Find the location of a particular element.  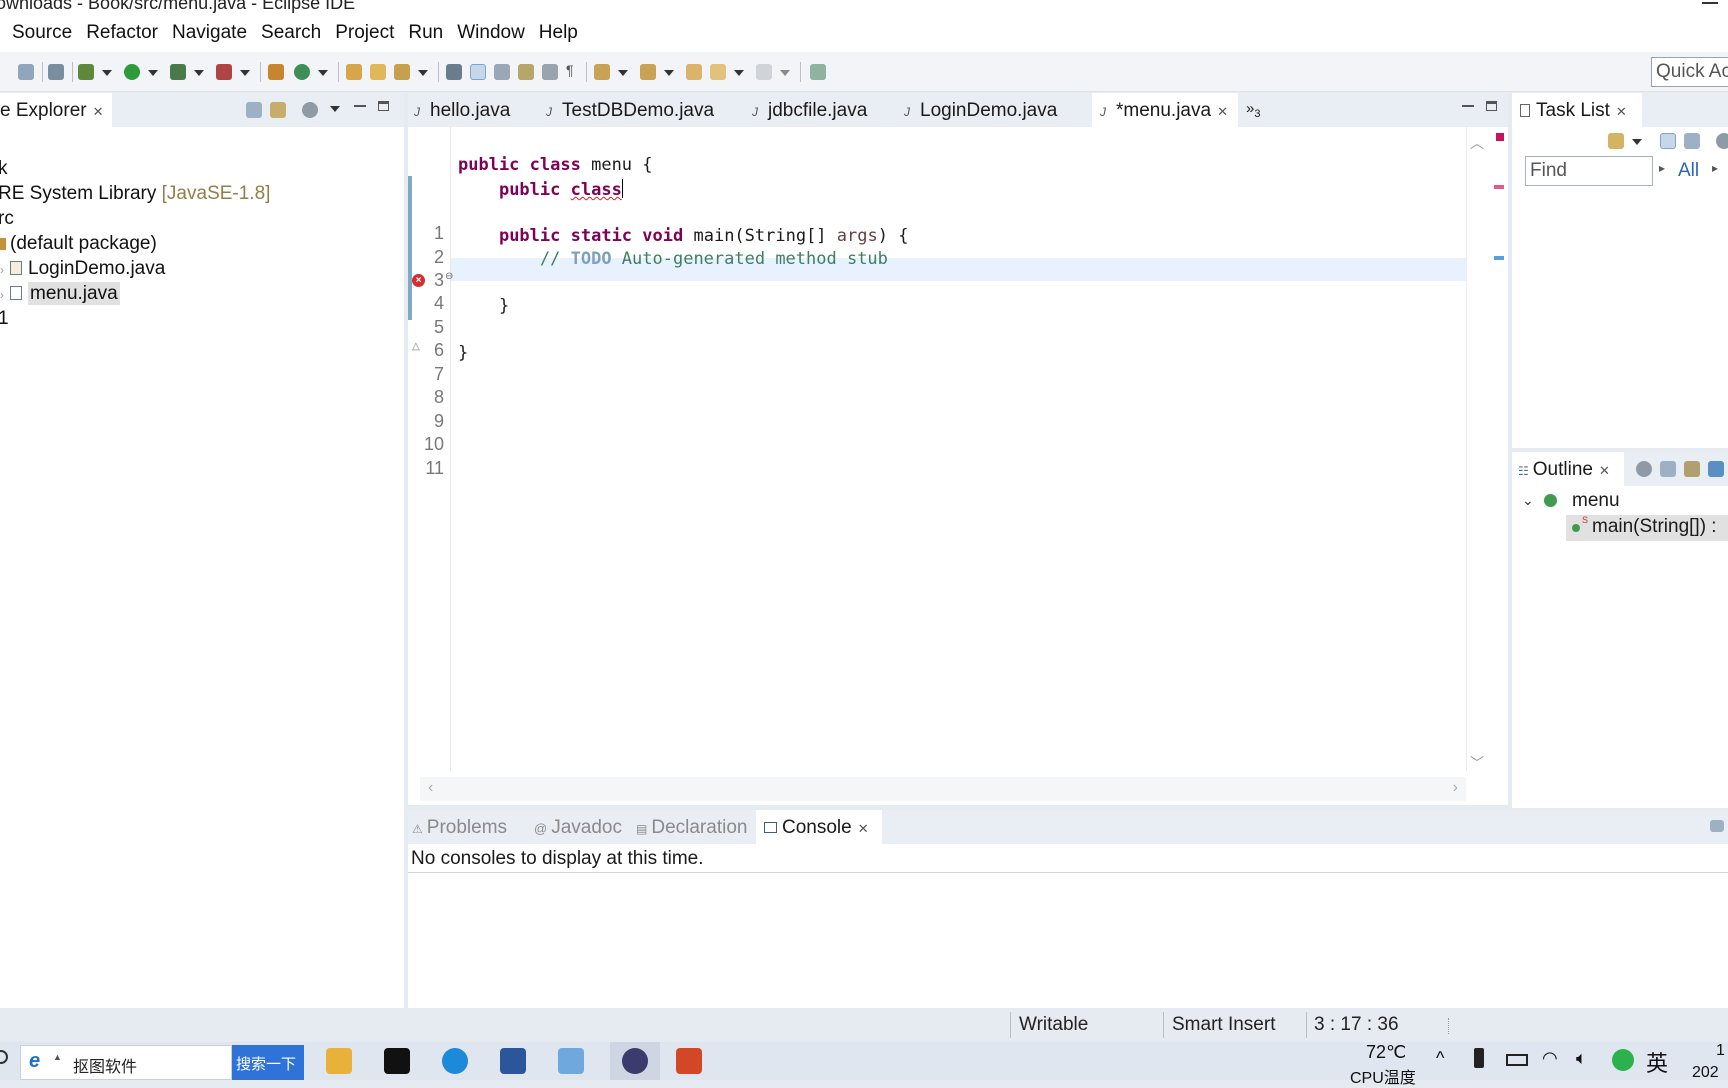

scroll-right-icon: › is located at coordinates (1455, 788).